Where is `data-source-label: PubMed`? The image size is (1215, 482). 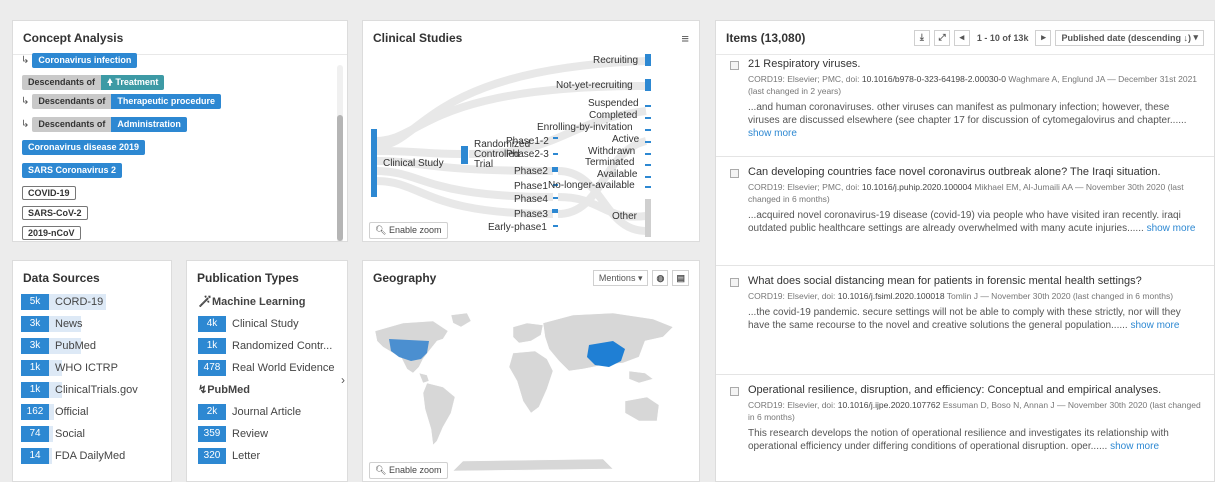 data-source-label: PubMed is located at coordinates (75, 345).